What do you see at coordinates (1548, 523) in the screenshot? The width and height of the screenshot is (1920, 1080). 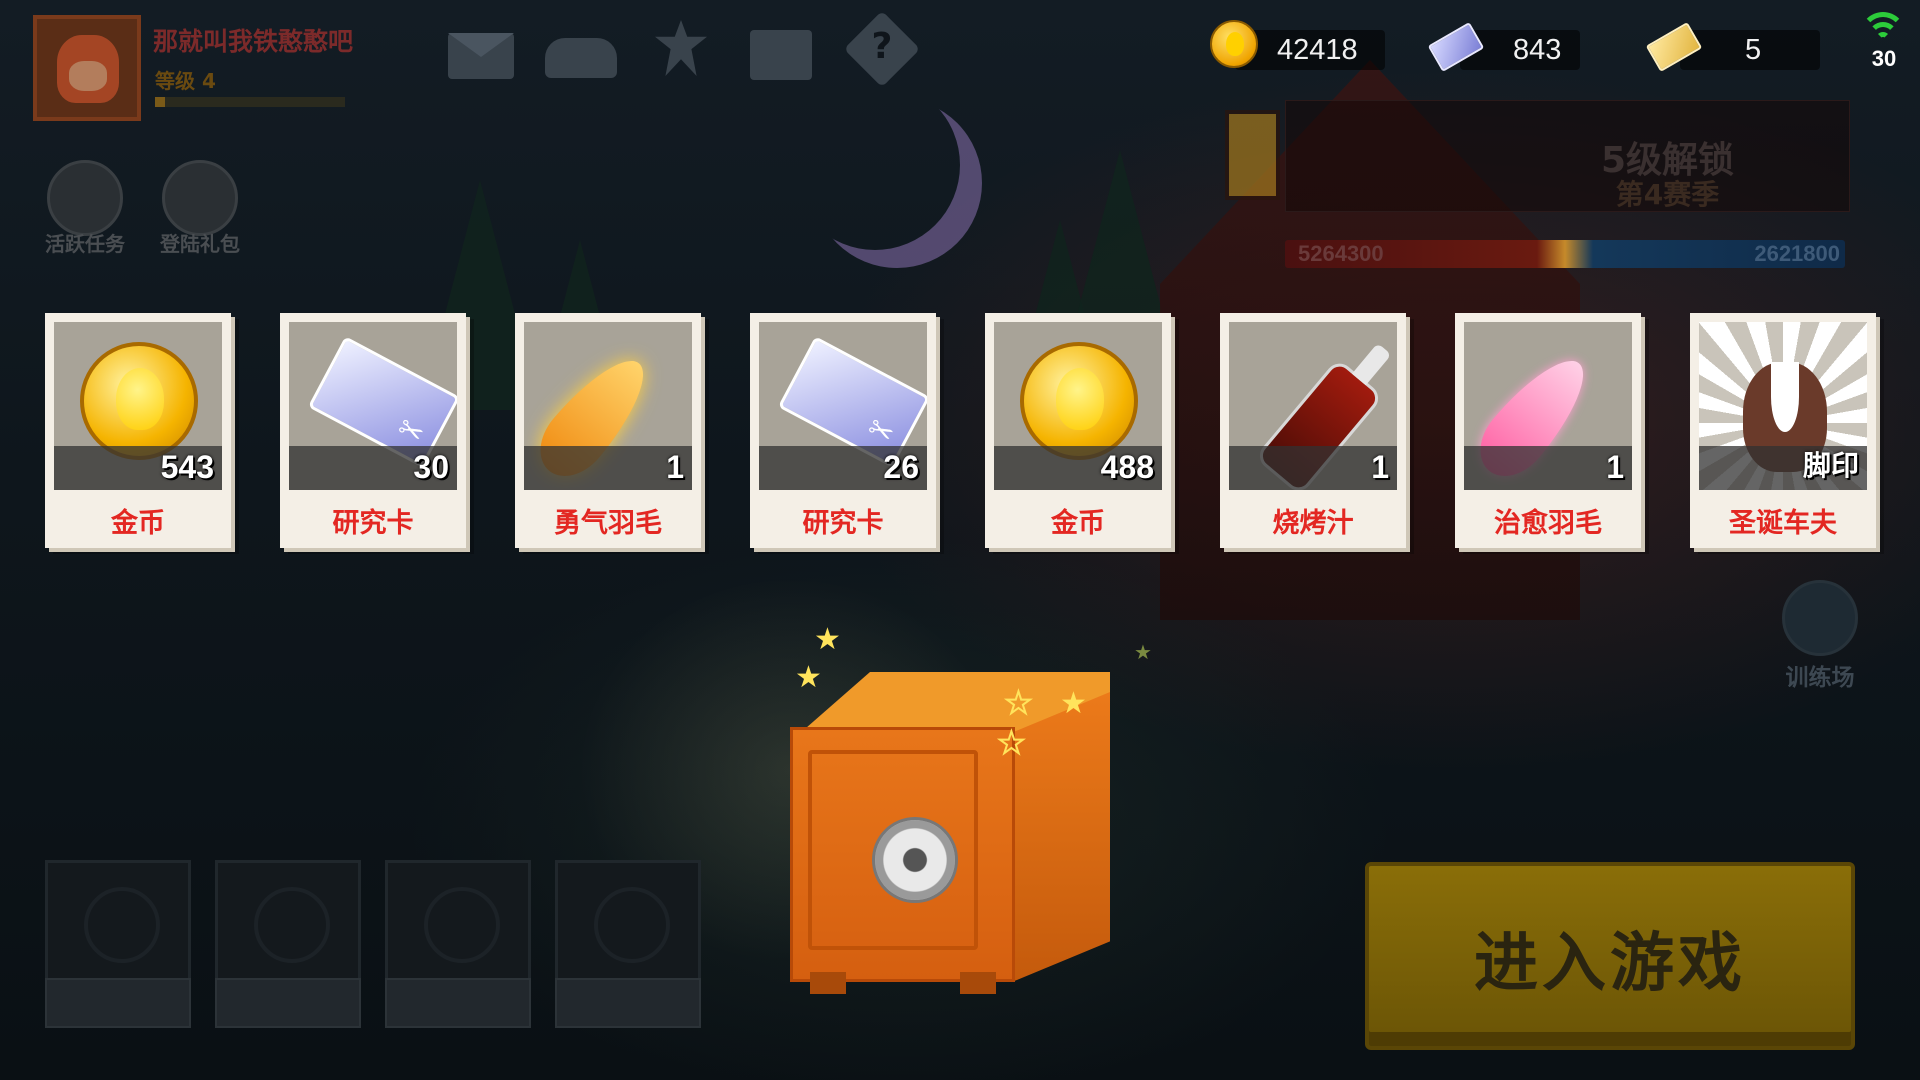 I see `reward-name: 治愈羽毛` at bounding box center [1548, 523].